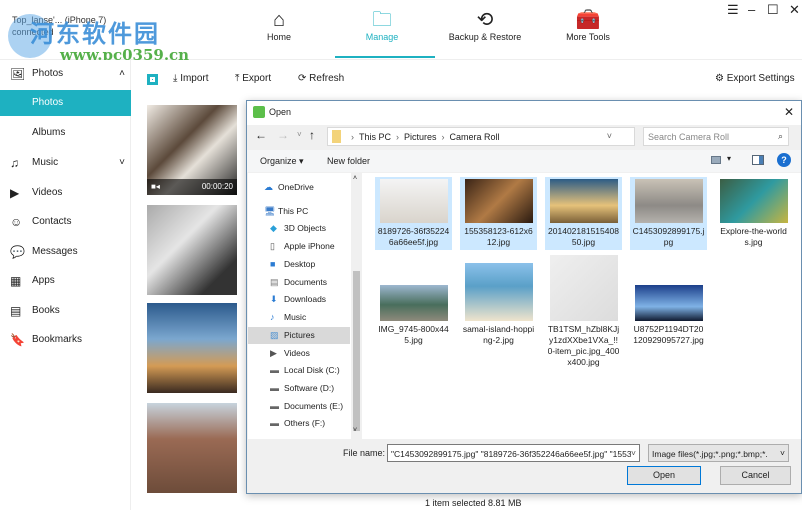 The image size is (802, 510). I want to click on view-dropdown-icon: ▾, so click(729, 158).